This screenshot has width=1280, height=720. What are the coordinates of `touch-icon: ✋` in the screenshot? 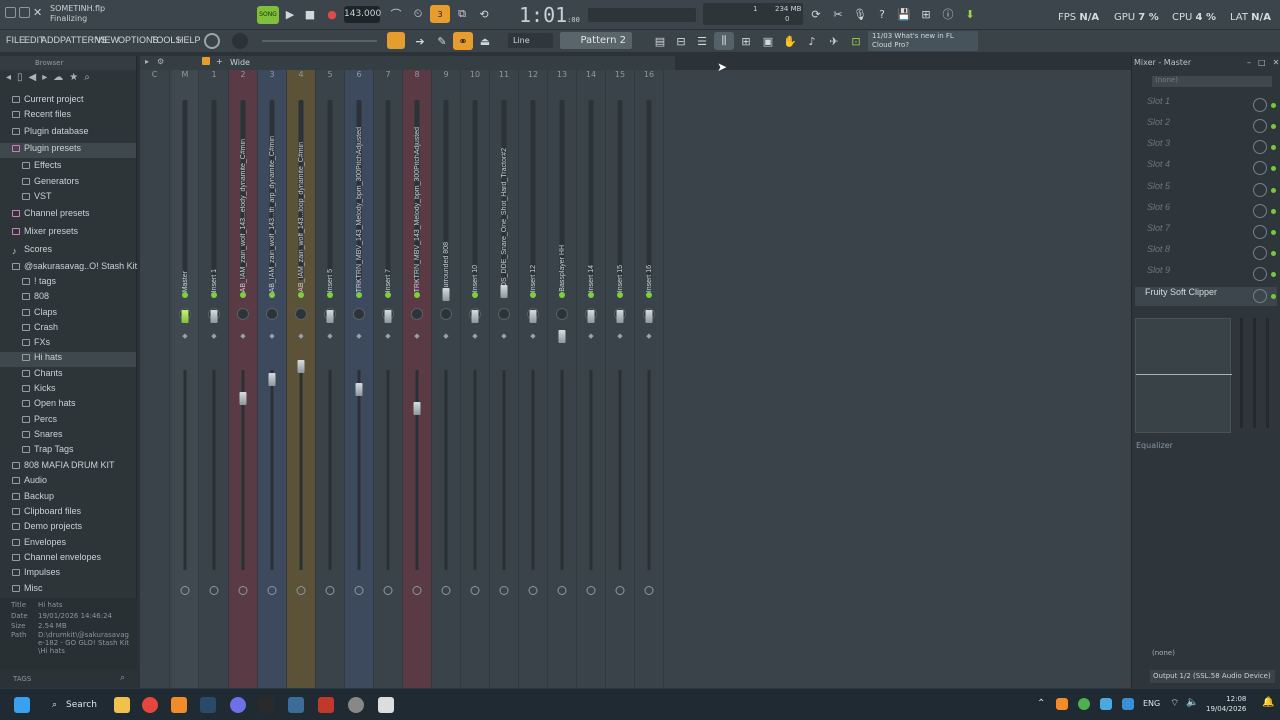 It's located at (790, 41).